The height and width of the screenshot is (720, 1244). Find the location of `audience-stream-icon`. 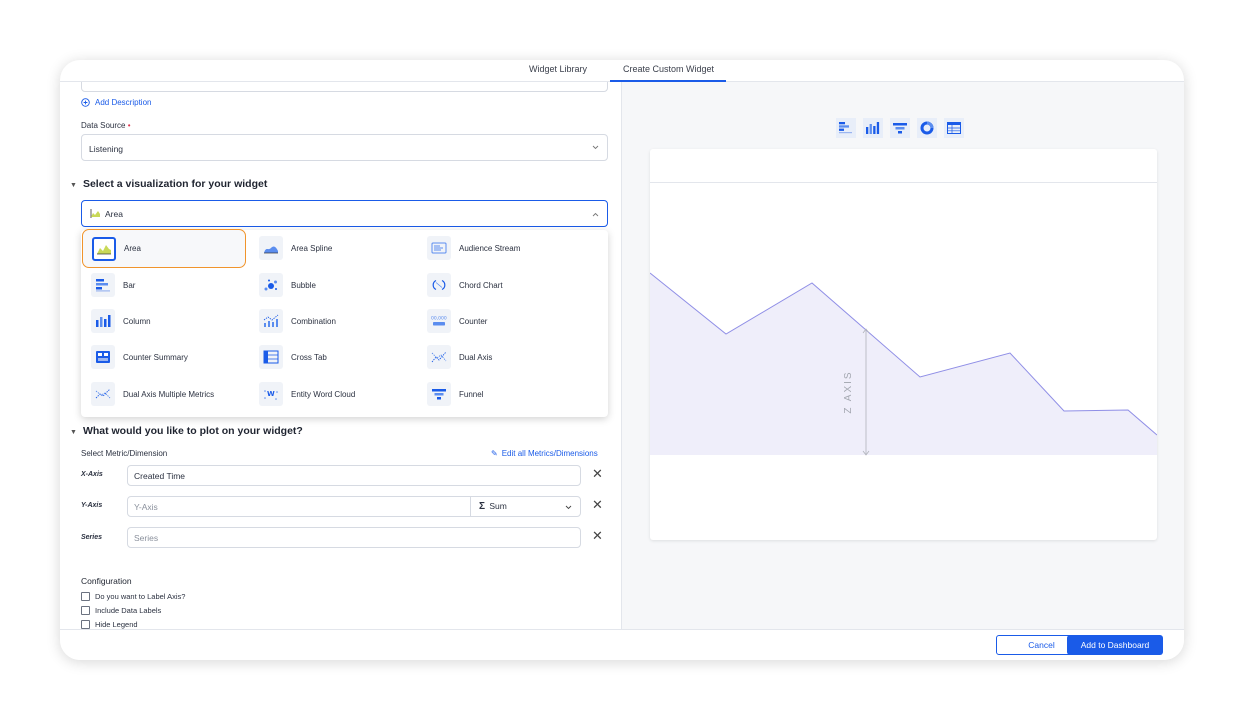

audience-stream-icon is located at coordinates (439, 248).